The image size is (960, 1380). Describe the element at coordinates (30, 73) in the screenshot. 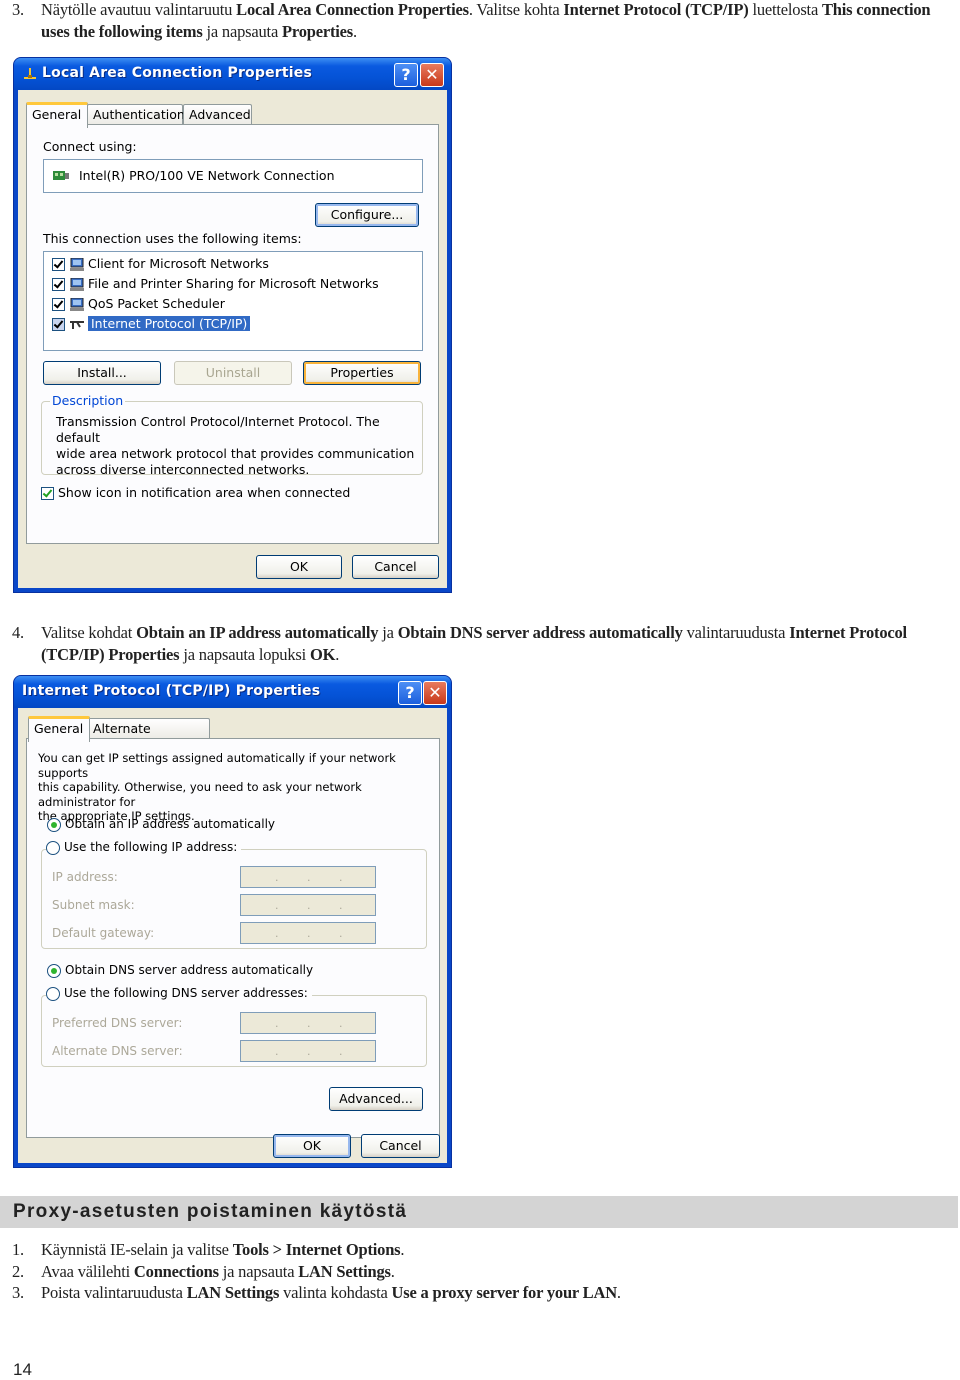

I see `network-connection-icon` at that location.